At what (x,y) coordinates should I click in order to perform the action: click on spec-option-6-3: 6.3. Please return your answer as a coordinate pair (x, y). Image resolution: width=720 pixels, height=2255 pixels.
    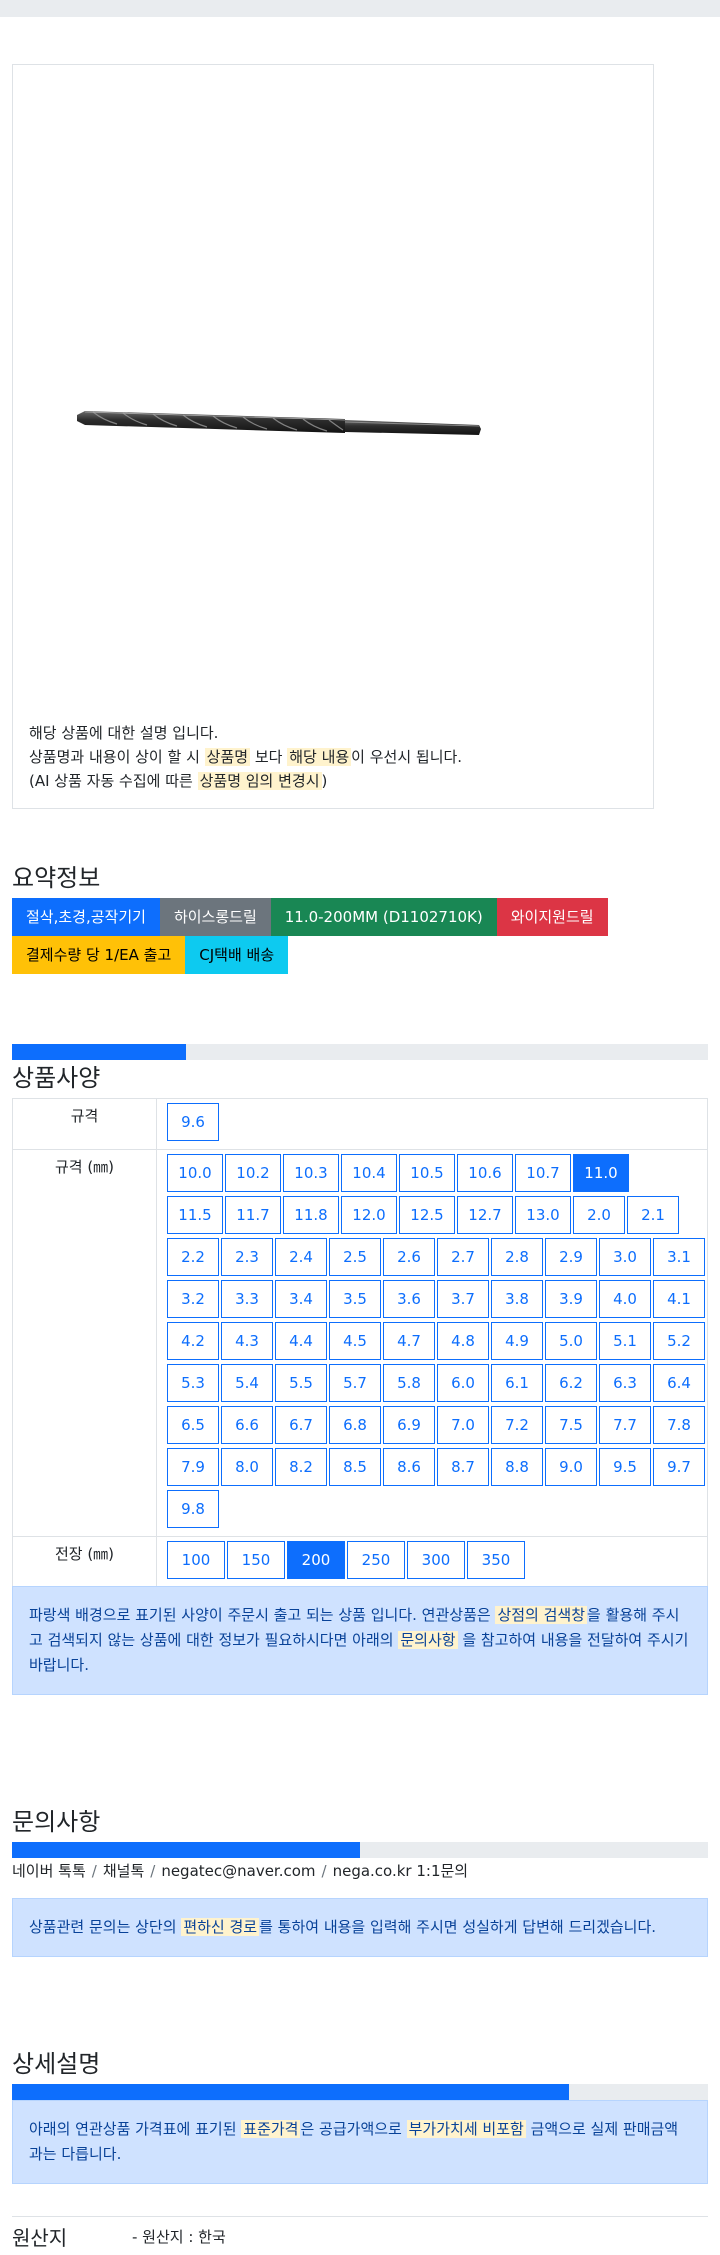
    Looking at the image, I should click on (625, 1383).